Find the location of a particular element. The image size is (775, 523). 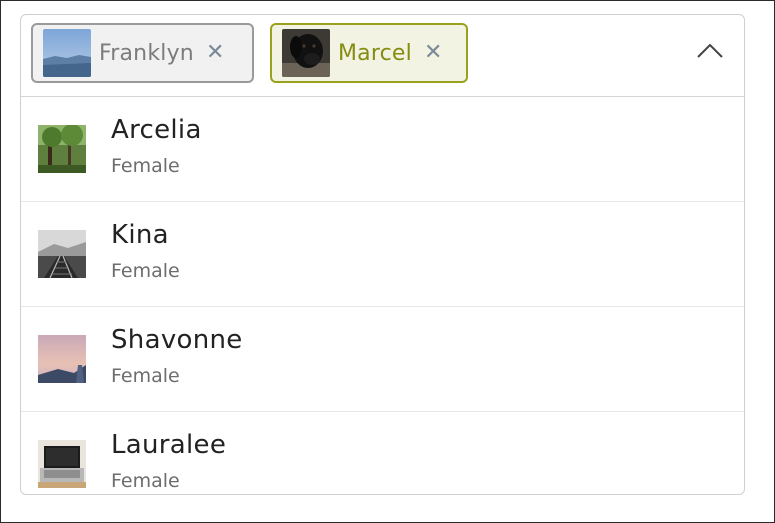

selected-chip-franklyn: Franklyn ✕ is located at coordinates (142, 53).